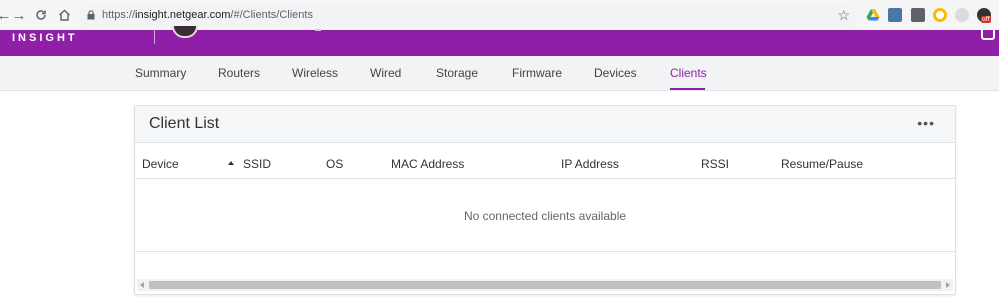 This screenshot has height=297, width=999. What do you see at coordinates (986, 19) in the screenshot?
I see `off-badge: off` at bounding box center [986, 19].